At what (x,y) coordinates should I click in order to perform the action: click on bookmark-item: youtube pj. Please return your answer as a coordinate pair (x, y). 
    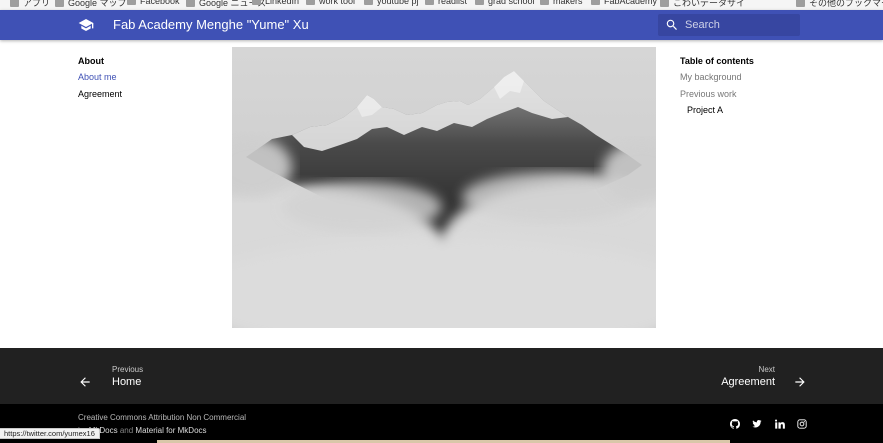
    Looking at the image, I should click on (391, 3).